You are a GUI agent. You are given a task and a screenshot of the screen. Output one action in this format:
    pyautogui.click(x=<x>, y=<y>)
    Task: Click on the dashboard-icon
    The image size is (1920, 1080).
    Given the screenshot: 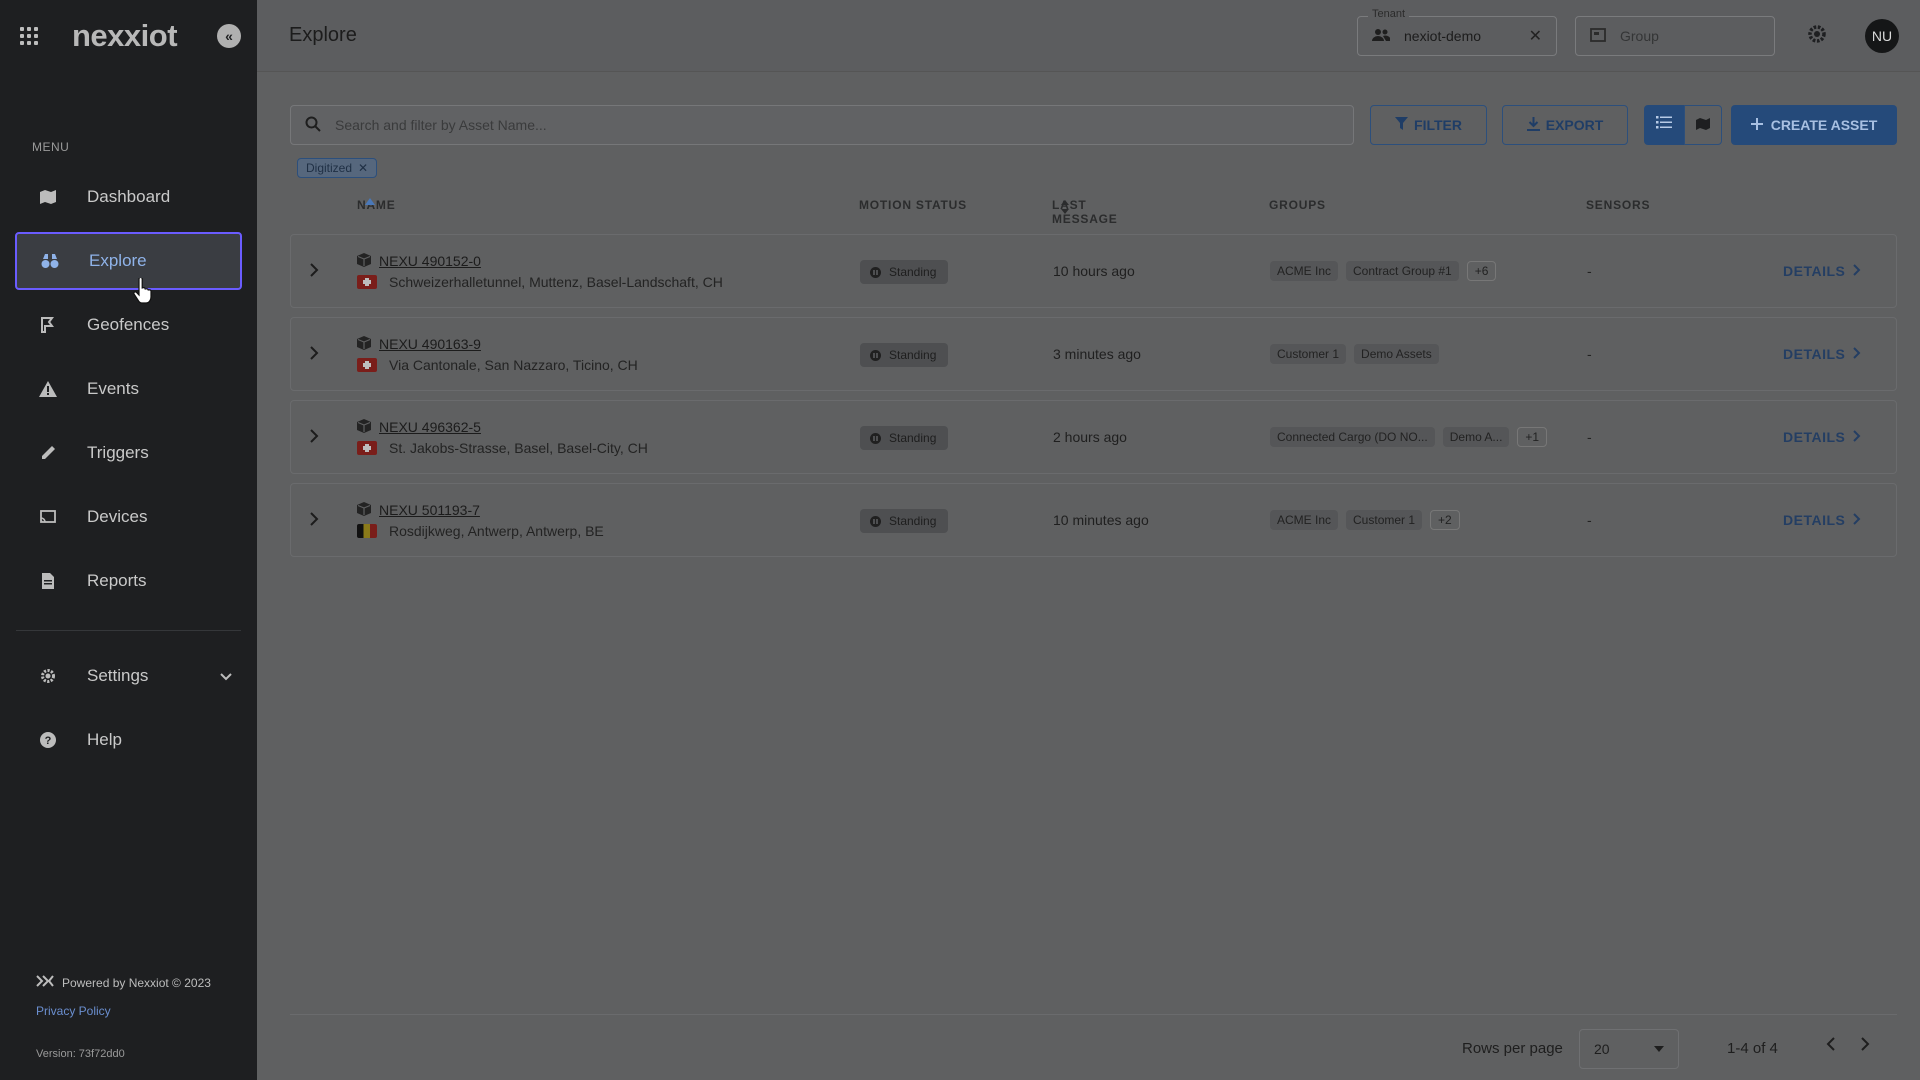 What is the action you would take?
    pyautogui.click(x=48, y=197)
    